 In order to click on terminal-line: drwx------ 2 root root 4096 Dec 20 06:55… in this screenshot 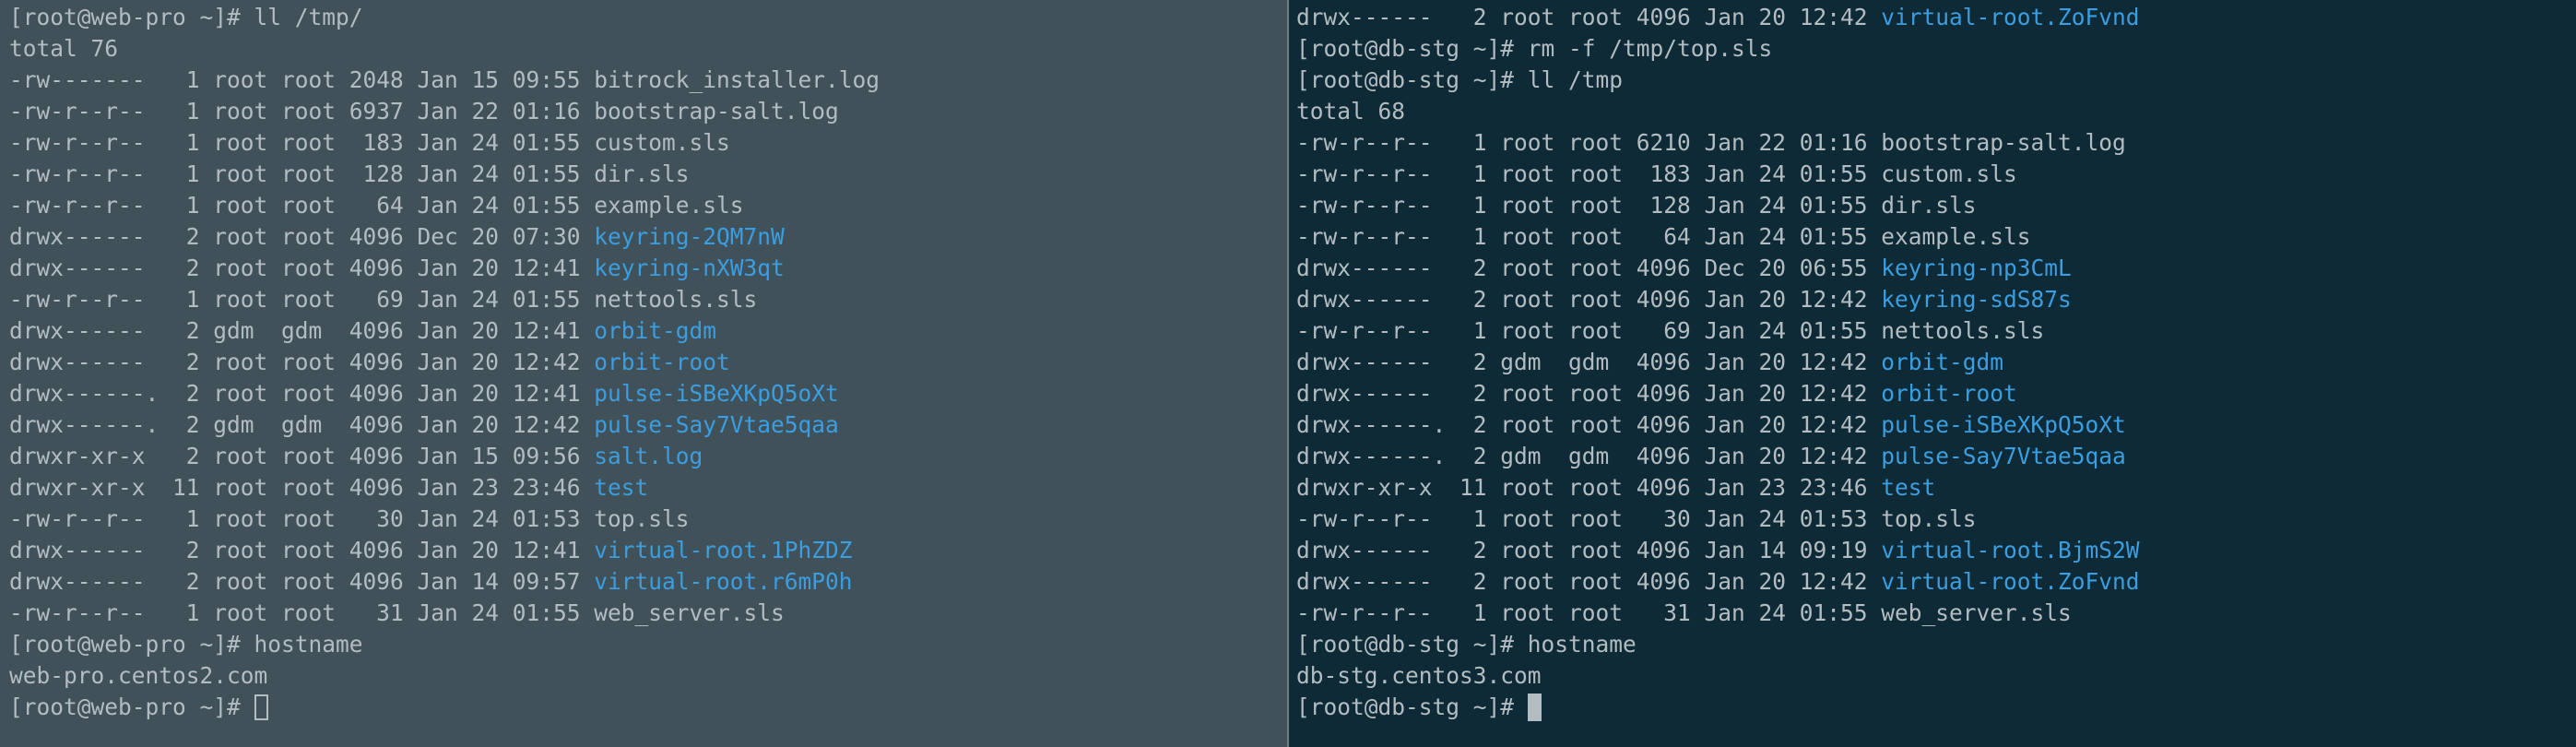, I will do `click(1936, 268)`.